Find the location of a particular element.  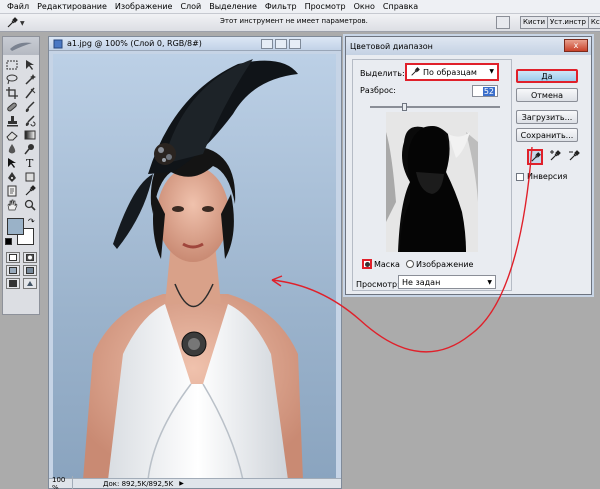

tab-tool-presets: Уст.инстр is located at coordinates (568, 22).